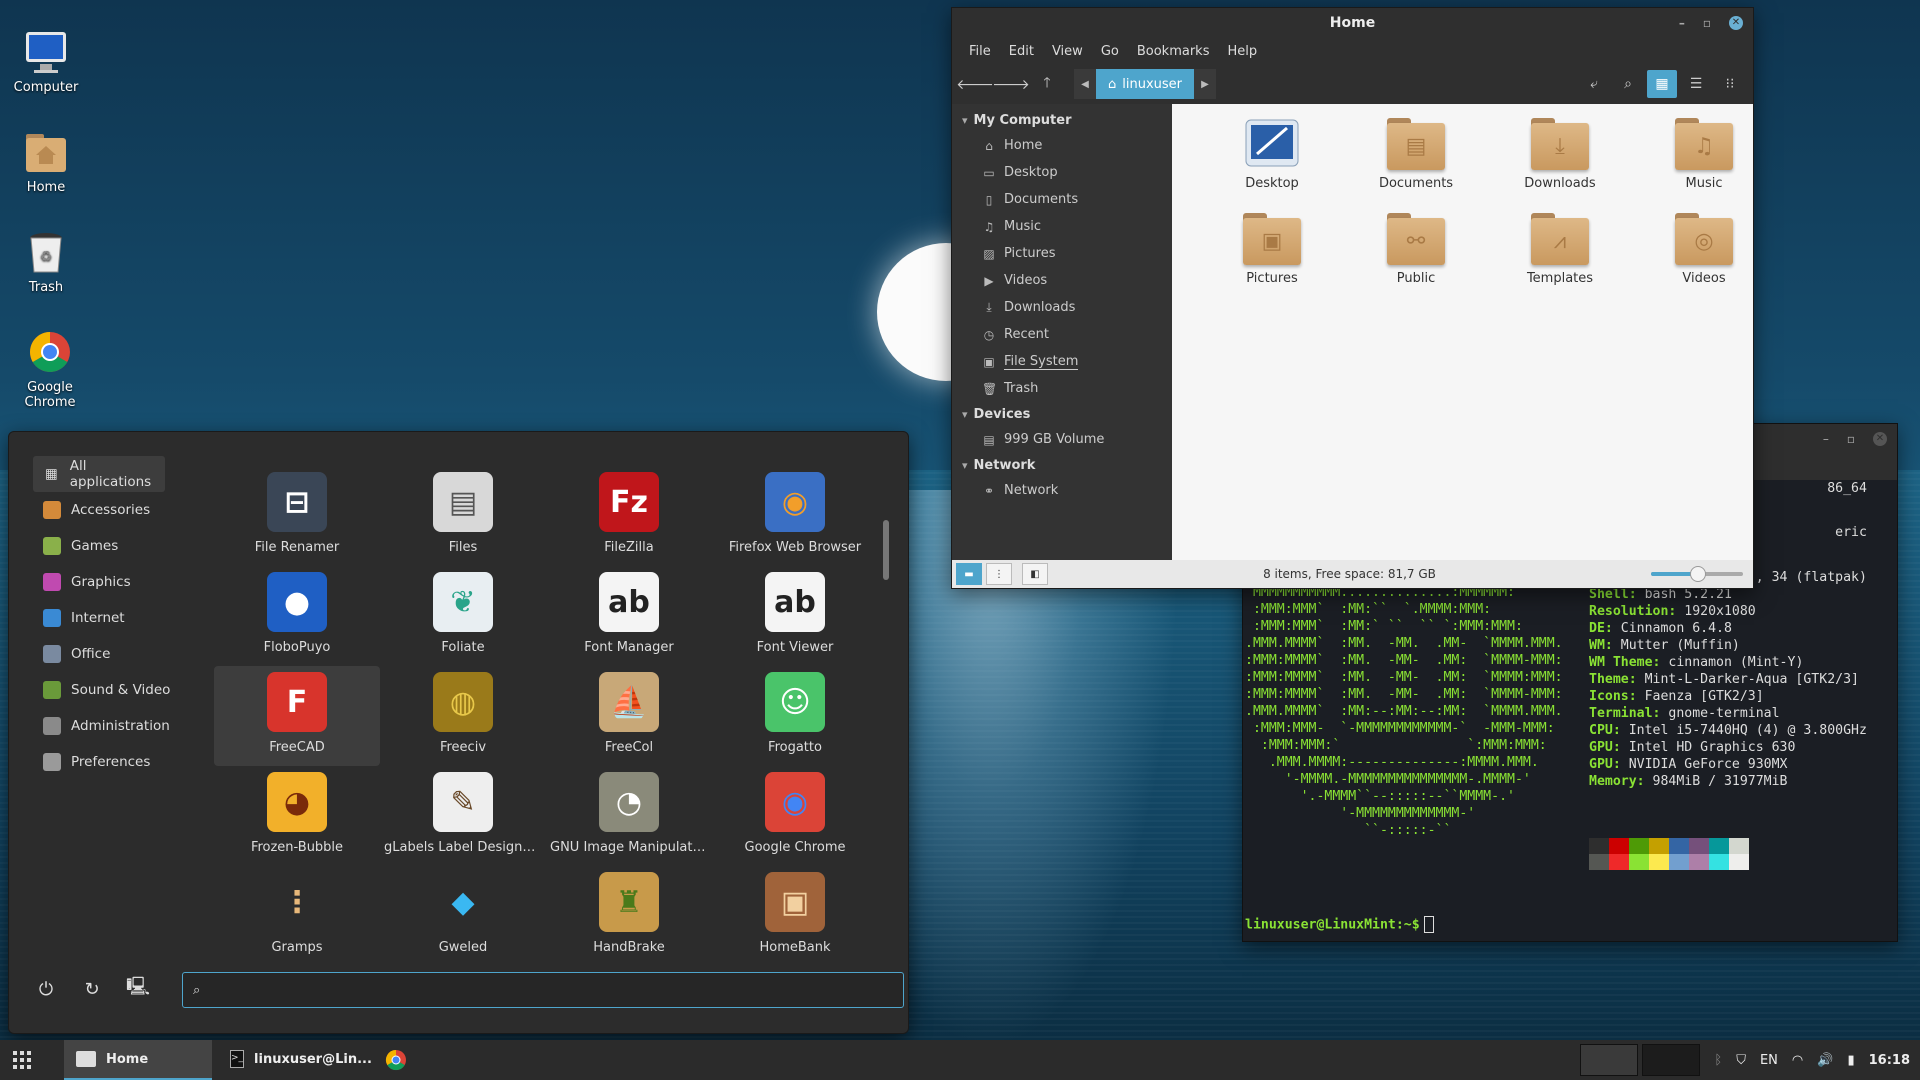  Describe the element at coordinates (1173, 51) in the screenshot. I see `menu-bookmarks: Bookmarks` at that location.